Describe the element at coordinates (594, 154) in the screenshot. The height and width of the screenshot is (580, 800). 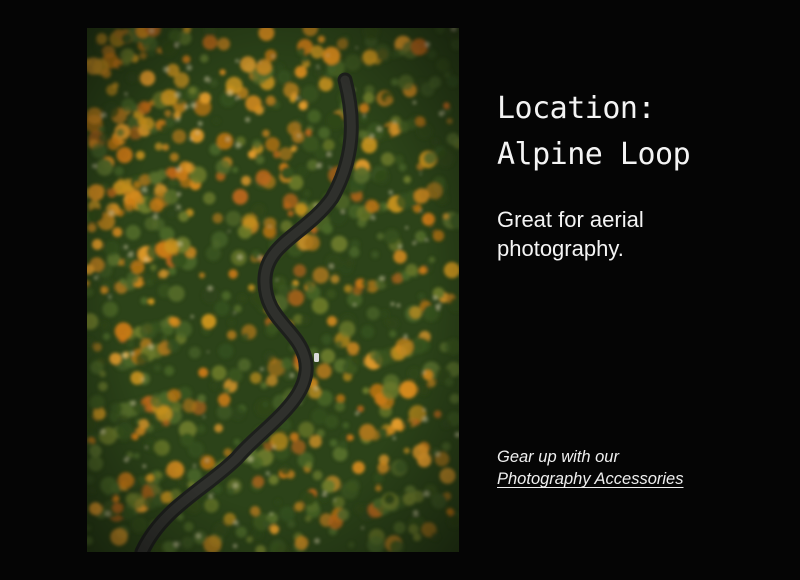
I see `location-title-line2: Alpine Loop` at that location.